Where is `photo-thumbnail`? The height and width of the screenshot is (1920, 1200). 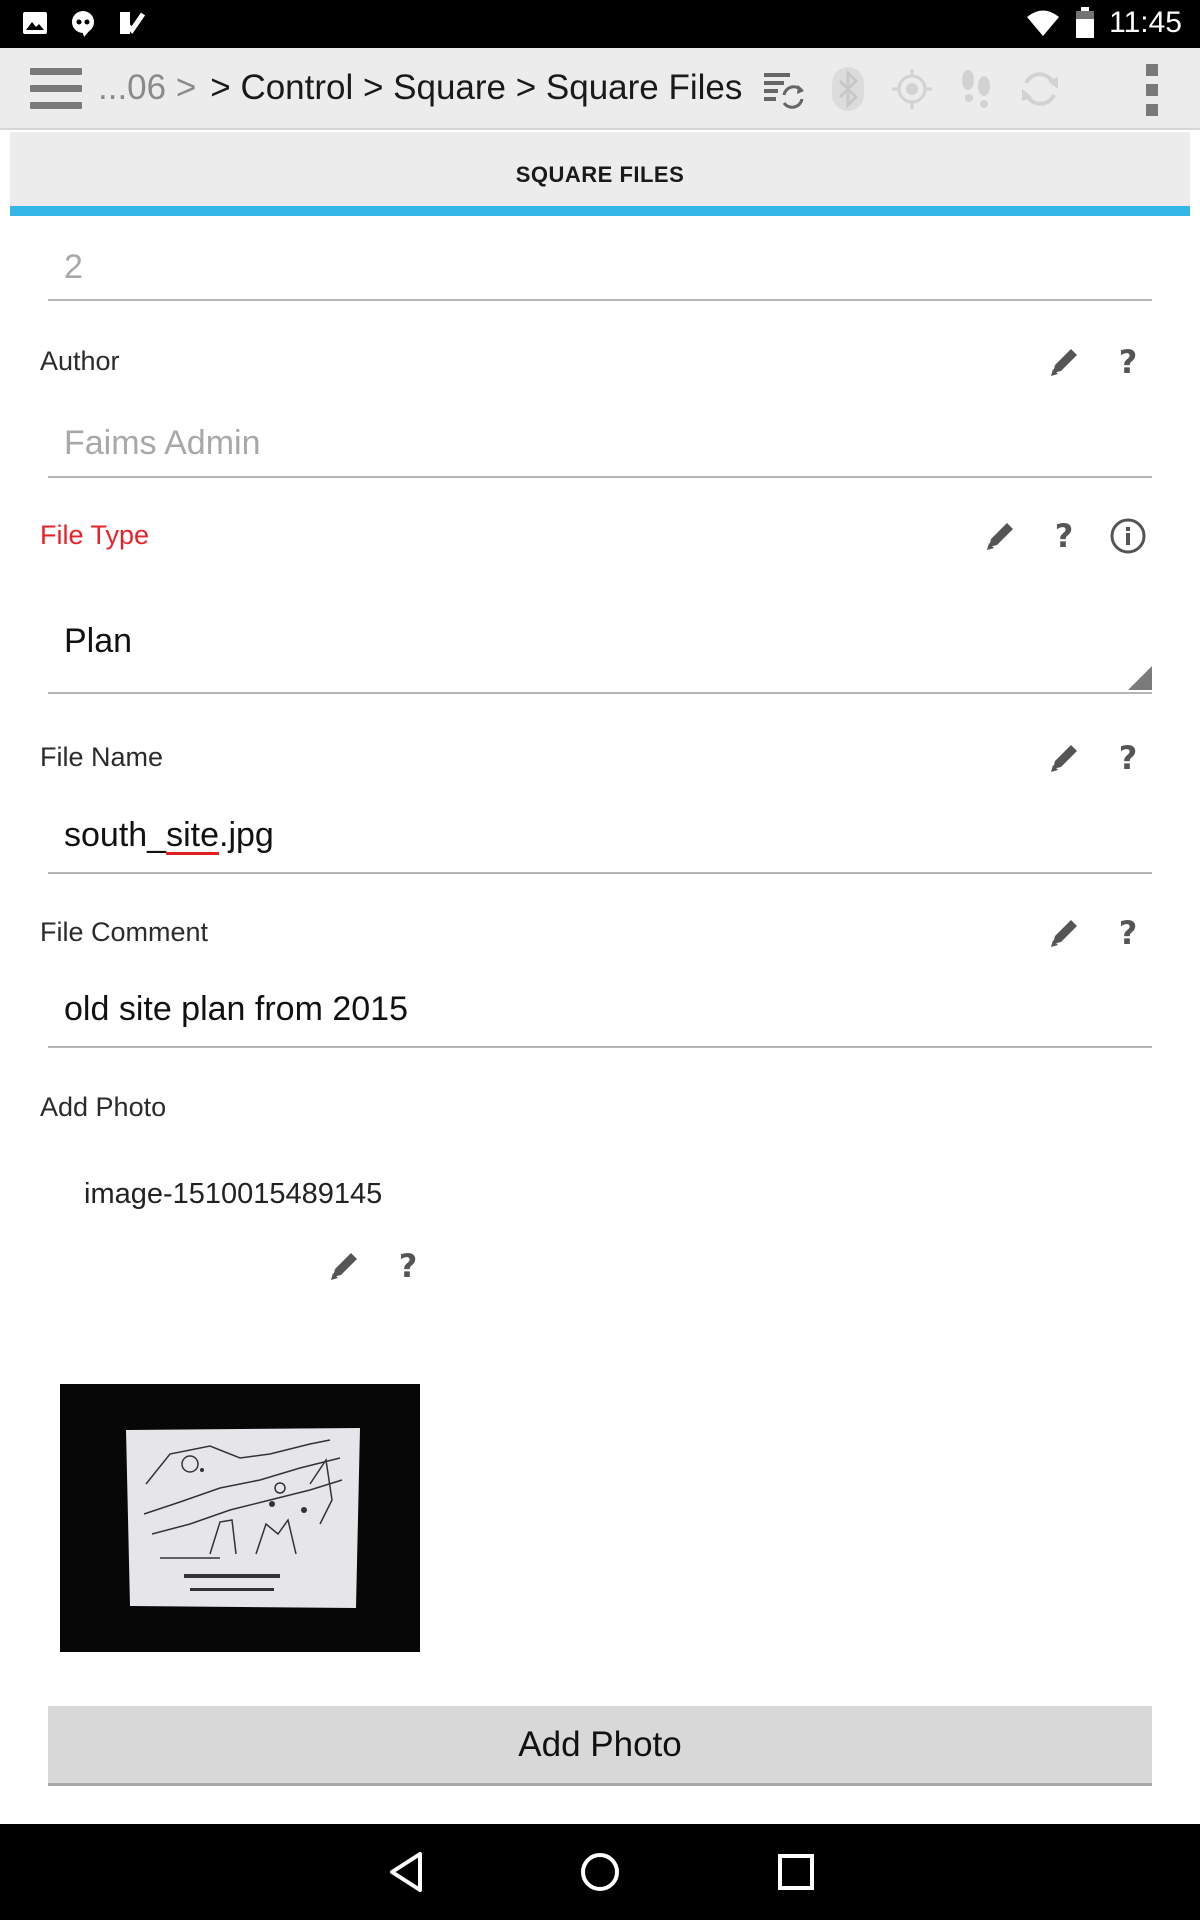
photo-thumbnail is located at coordinates (240, 1518).